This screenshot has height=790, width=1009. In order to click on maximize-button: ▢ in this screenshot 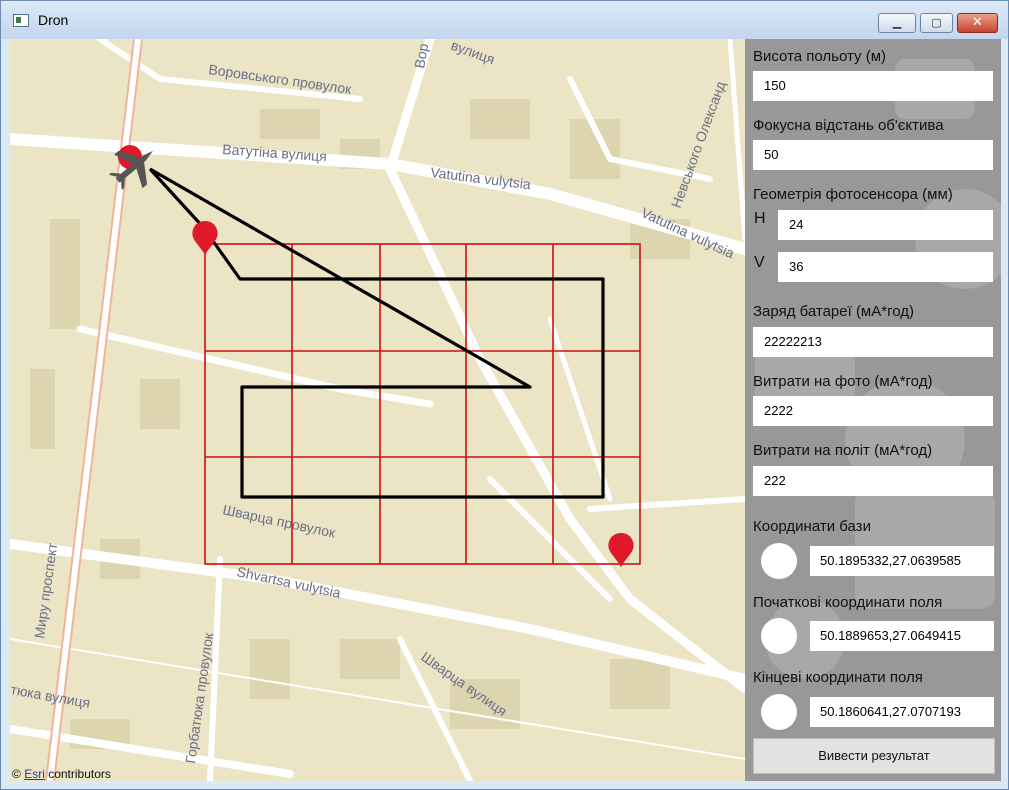, I will do `click(936, 23)`.